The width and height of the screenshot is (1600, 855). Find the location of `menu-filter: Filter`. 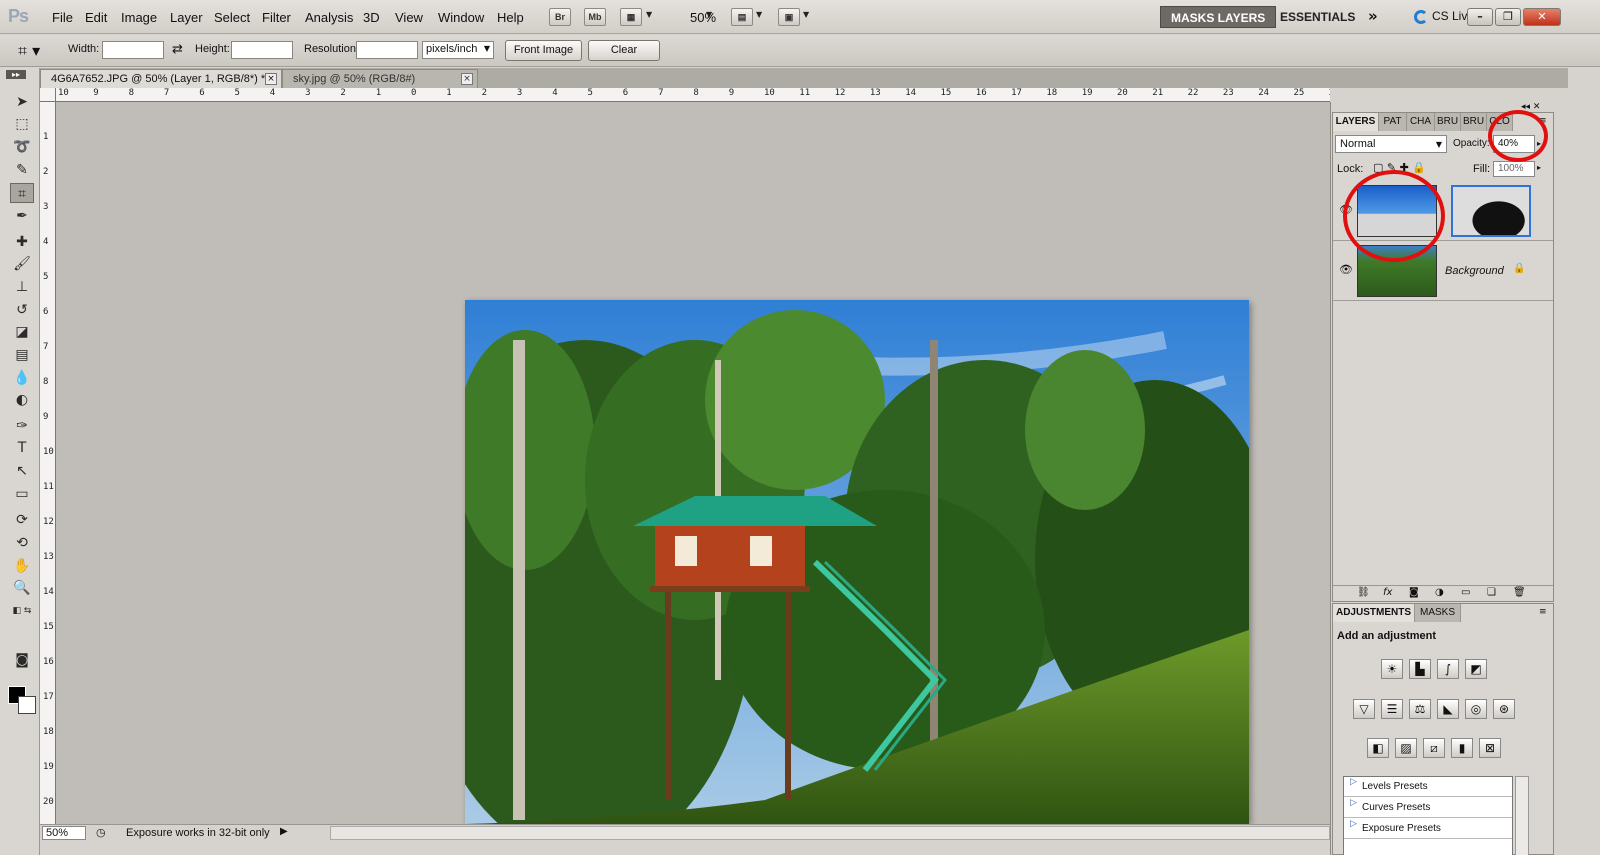

menu-filter: Filter is located at coordinates (276, 17).